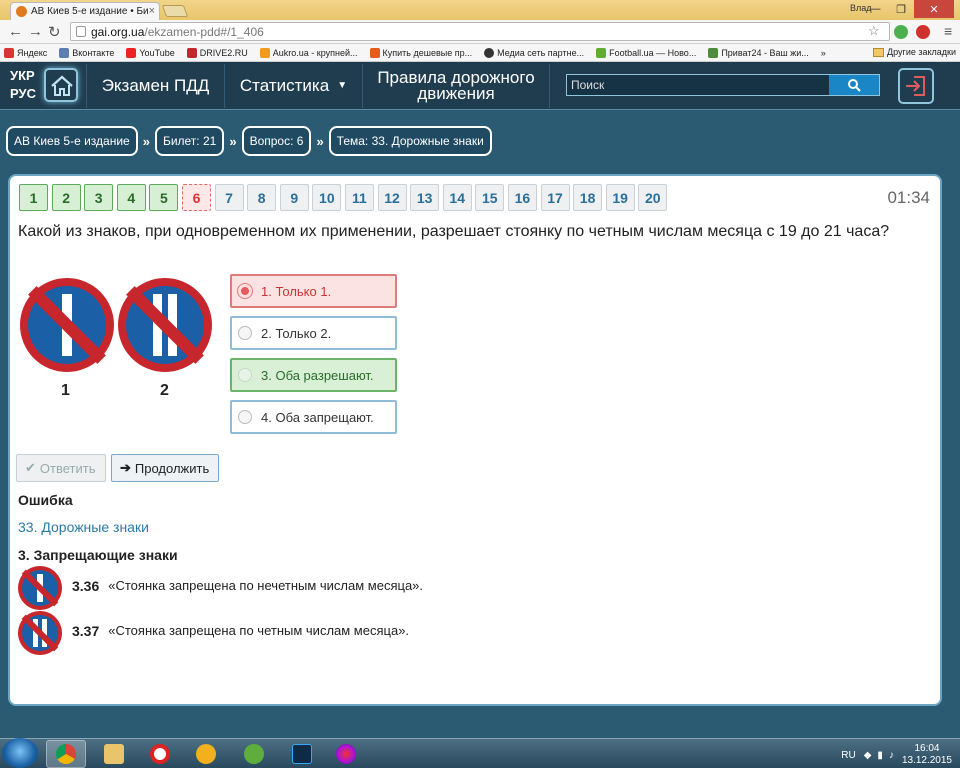  I want to click on question-number-button: 8, so click(262, 197).